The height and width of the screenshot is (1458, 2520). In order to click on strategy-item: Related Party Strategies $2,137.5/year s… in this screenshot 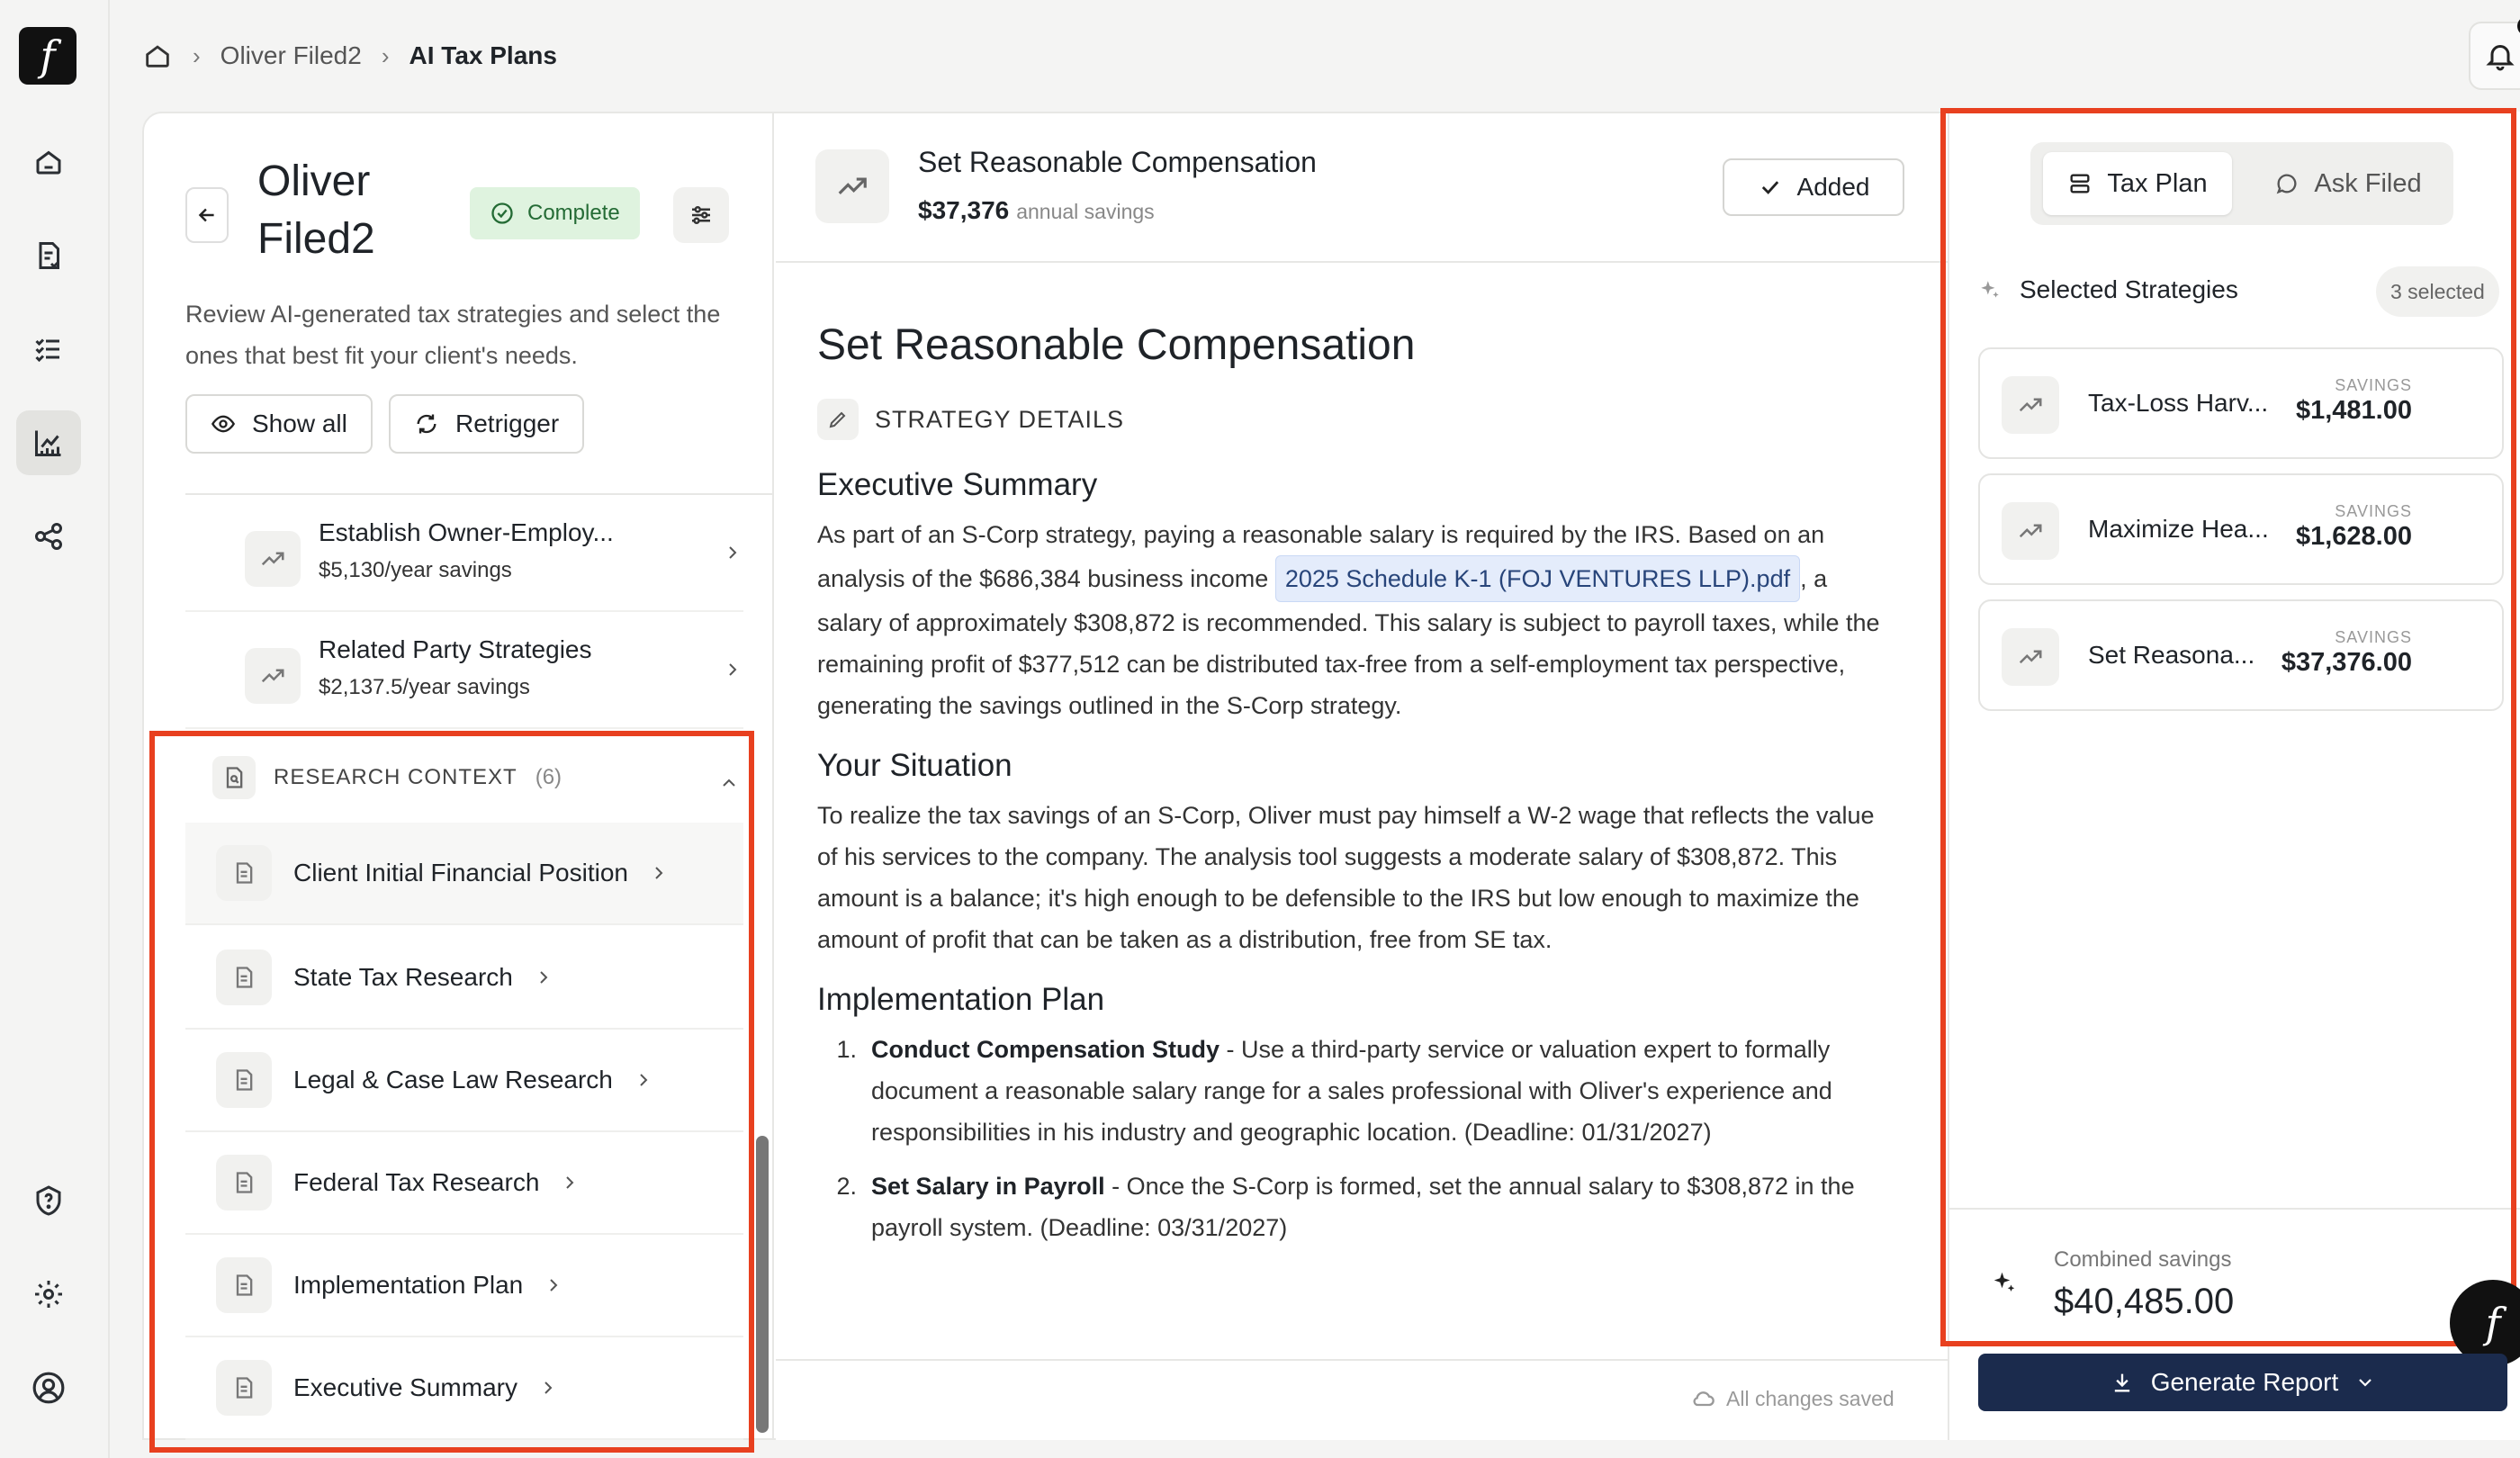, I will do `click(464, 672)`.